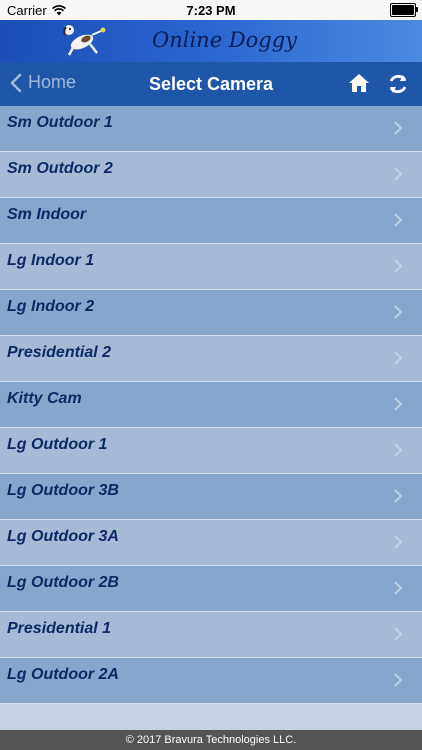  Describe the element at coordinates (211, 129) in the screenshot. I see `camera-row: Sm Outdoor 1` at that location.